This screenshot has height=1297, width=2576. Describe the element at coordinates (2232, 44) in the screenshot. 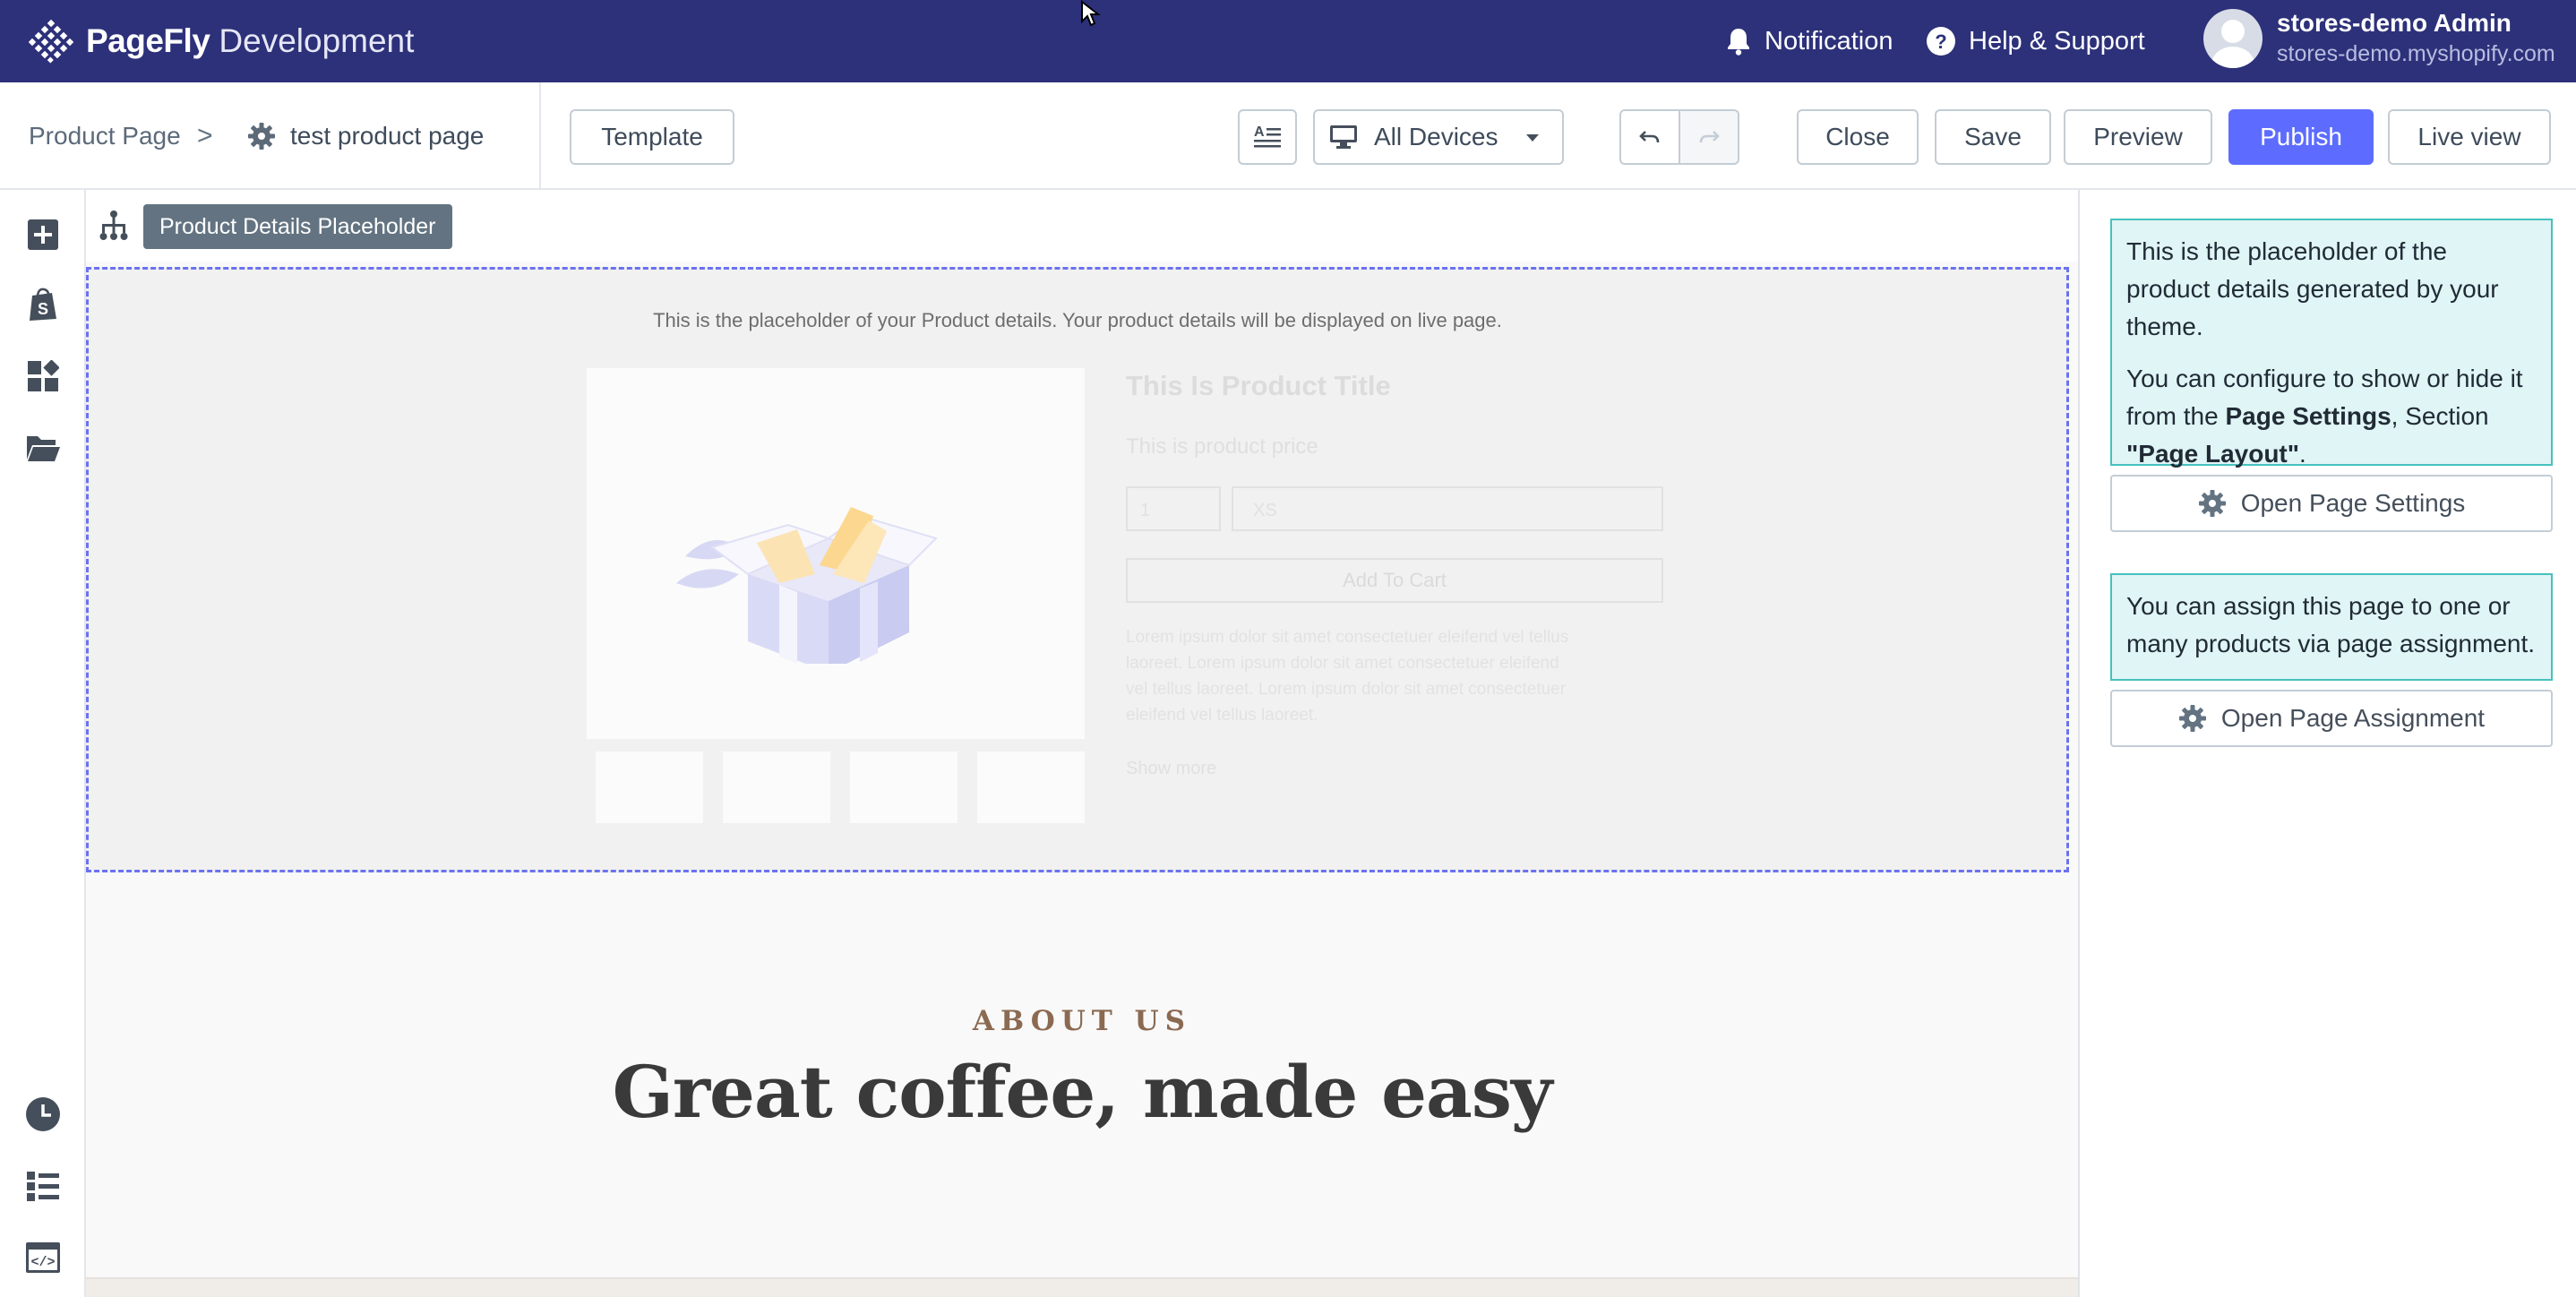

I see `user-silhouette-icon` at that location.